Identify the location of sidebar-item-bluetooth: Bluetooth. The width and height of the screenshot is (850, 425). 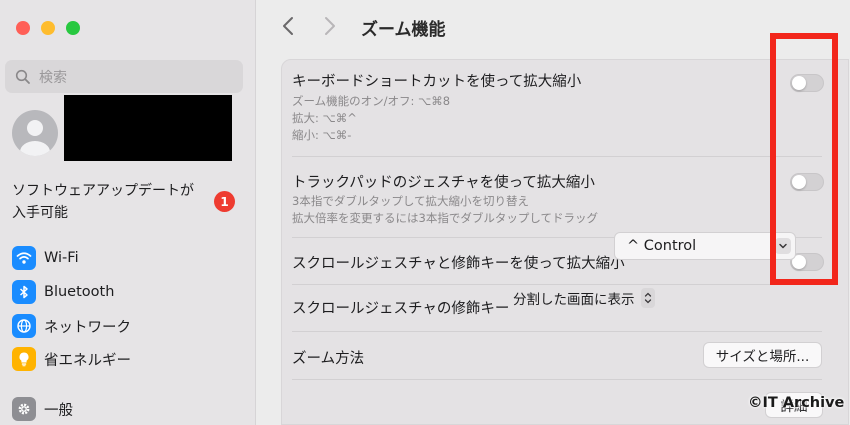
(63, 292).